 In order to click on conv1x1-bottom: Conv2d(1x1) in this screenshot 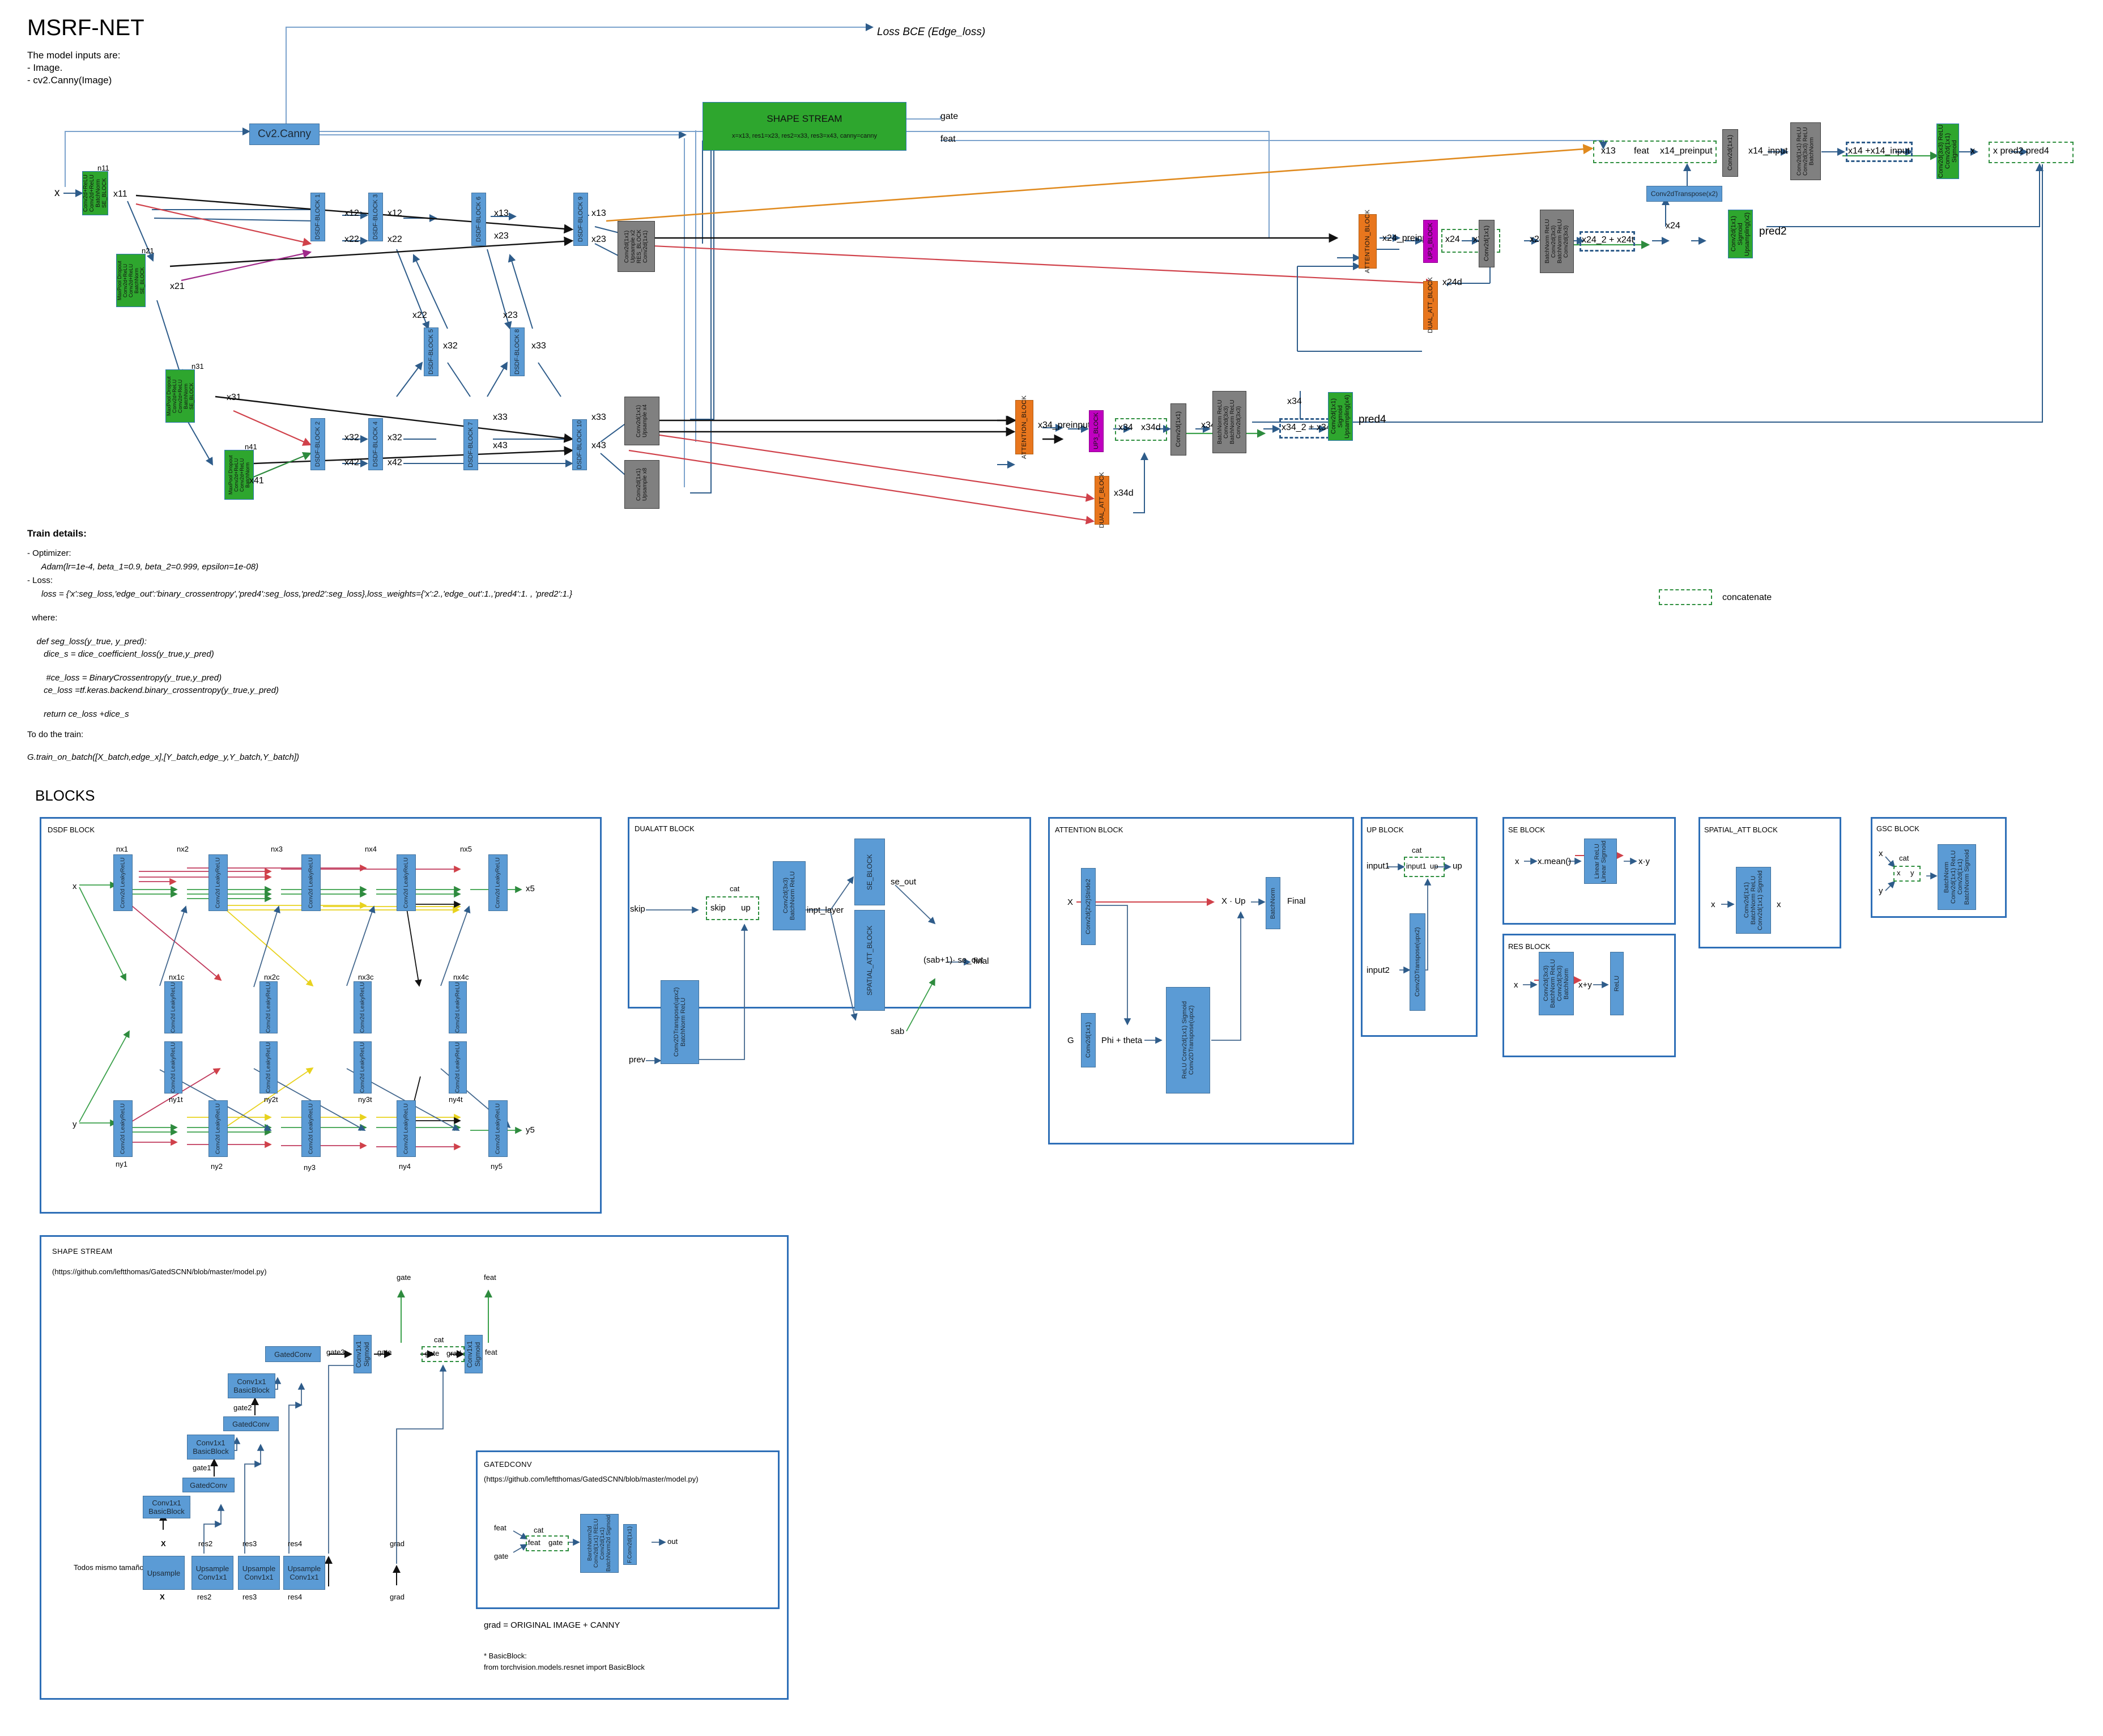, I will do `click(1178, 430)`.